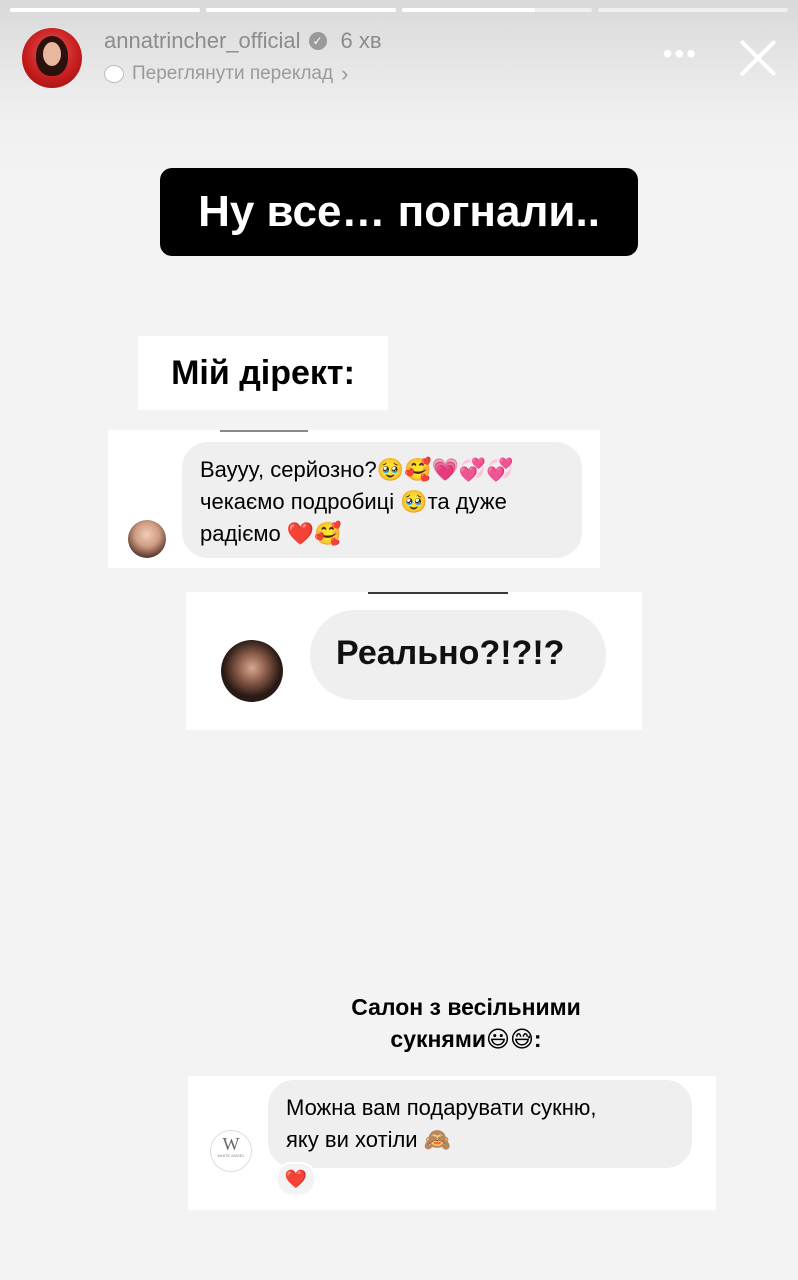  What do you see at coordinates (369, 1139) in the screenshot?
I see `message-line: яку ви хотіли 🙈` at bounding box center [369, 1139].